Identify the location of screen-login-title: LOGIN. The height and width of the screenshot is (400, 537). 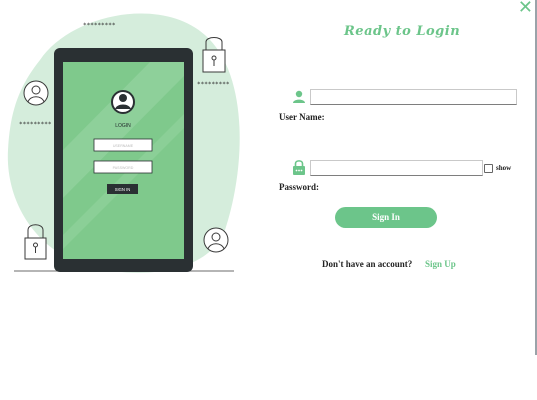
(123, 126).